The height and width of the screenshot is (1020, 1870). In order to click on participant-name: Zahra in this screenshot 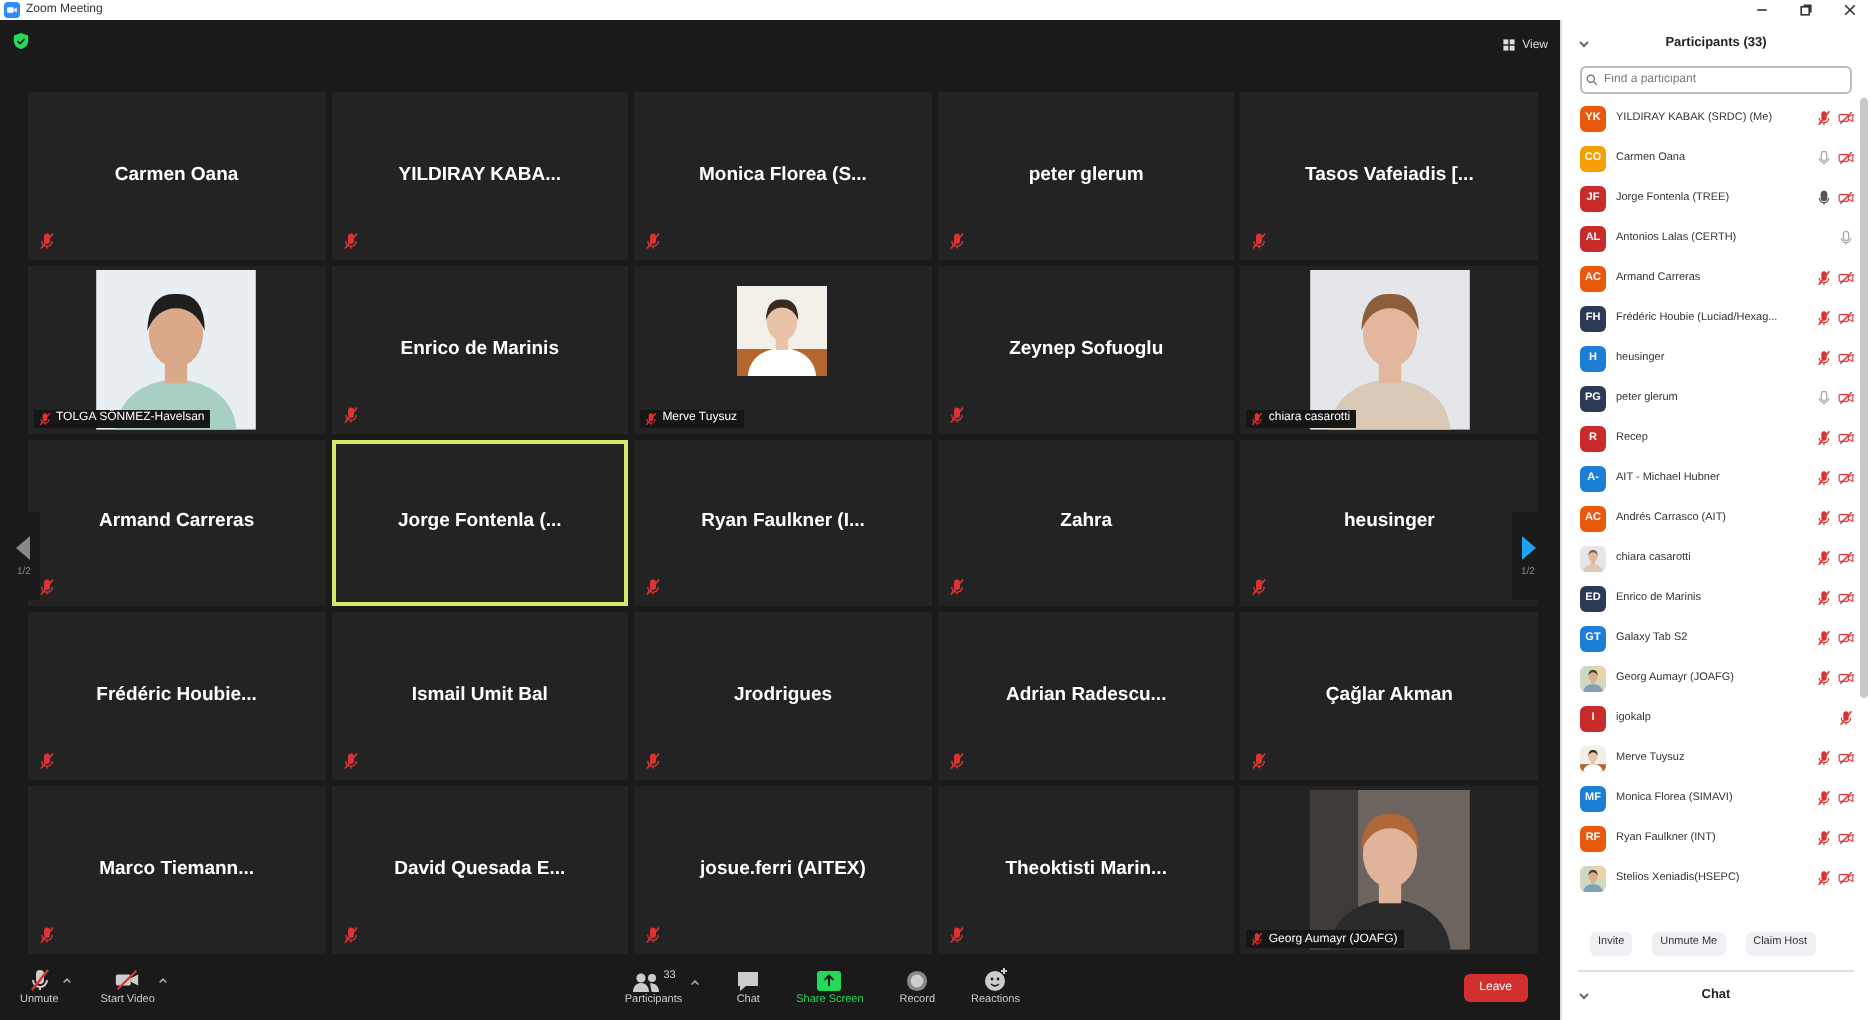, I will do `click(1086, 522)`.